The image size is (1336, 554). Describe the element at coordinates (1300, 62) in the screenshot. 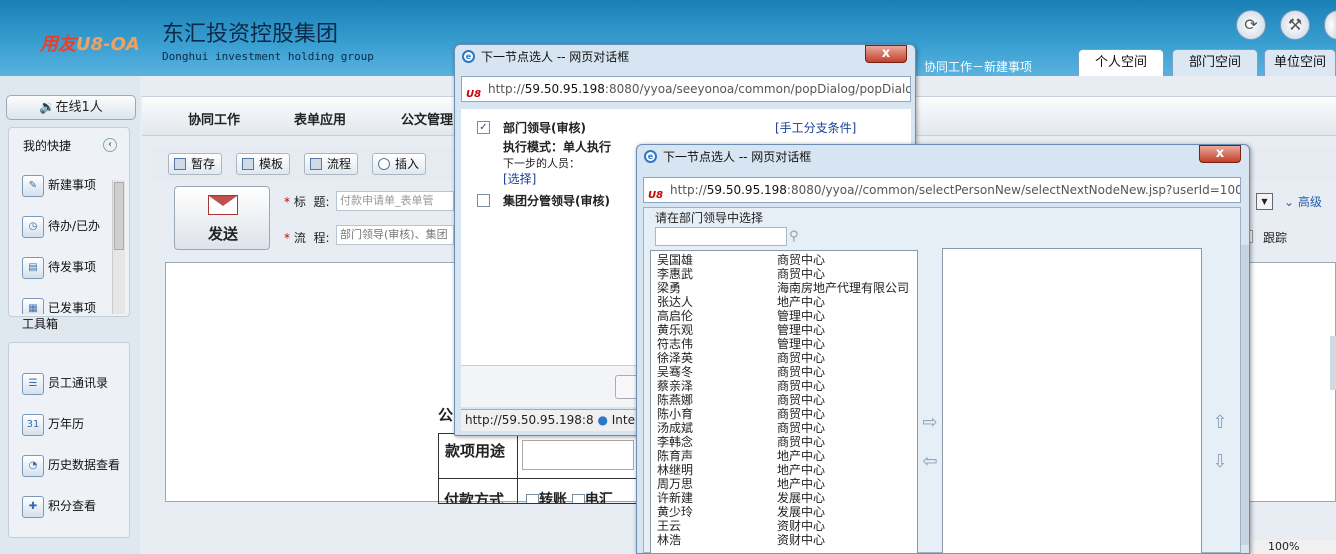

I see `tab-unit-space: 单位空间` at that location.